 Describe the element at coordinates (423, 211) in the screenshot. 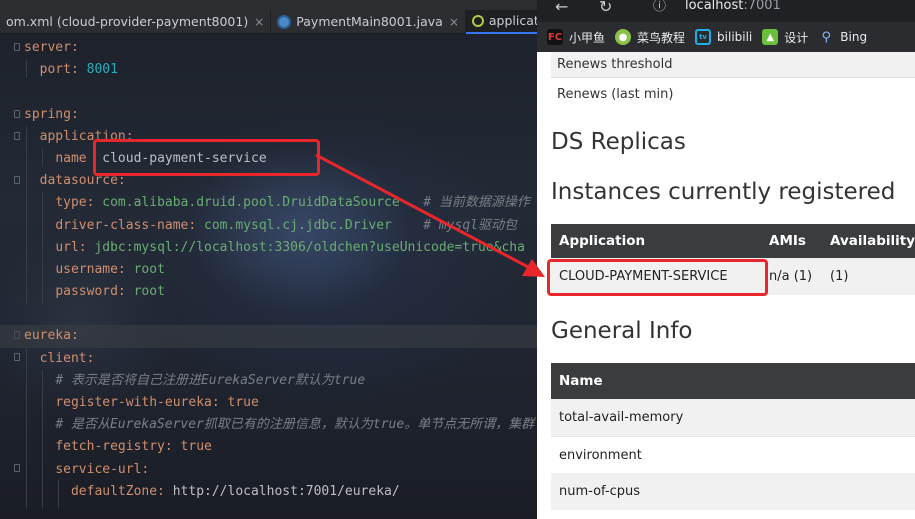

I see `arrow-shaft` at that location.